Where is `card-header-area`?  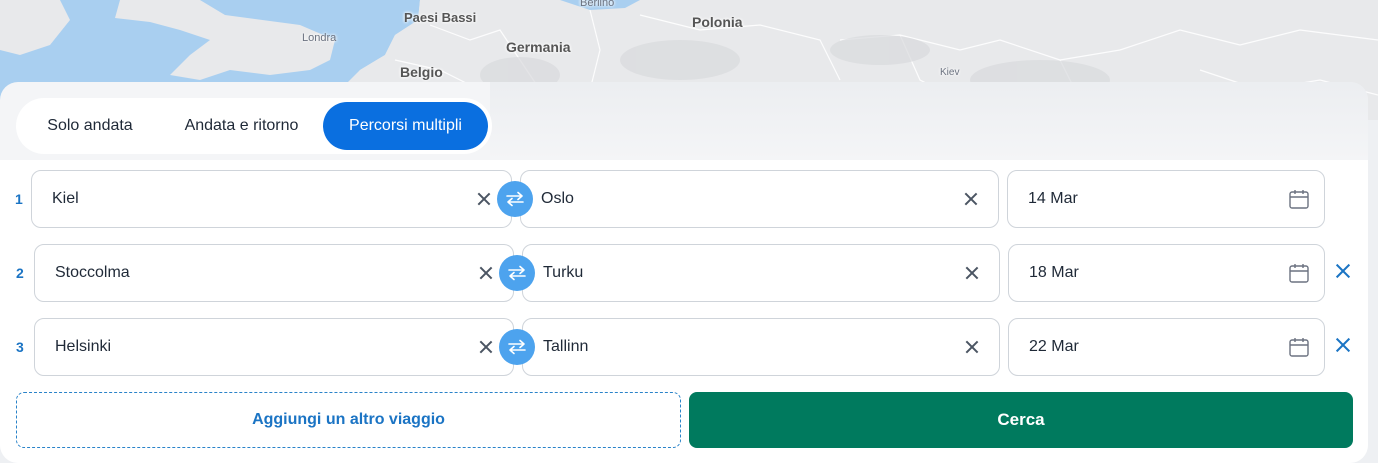 card-header-area is located at coordinates (929, 121).